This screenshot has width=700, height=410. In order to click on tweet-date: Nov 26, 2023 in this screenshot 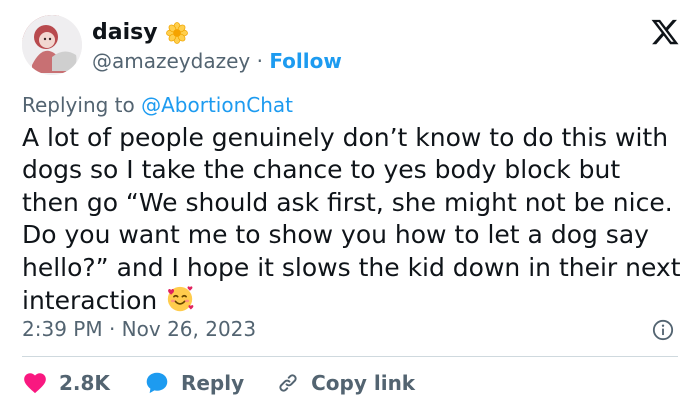, I will do `click(189, 329)`.